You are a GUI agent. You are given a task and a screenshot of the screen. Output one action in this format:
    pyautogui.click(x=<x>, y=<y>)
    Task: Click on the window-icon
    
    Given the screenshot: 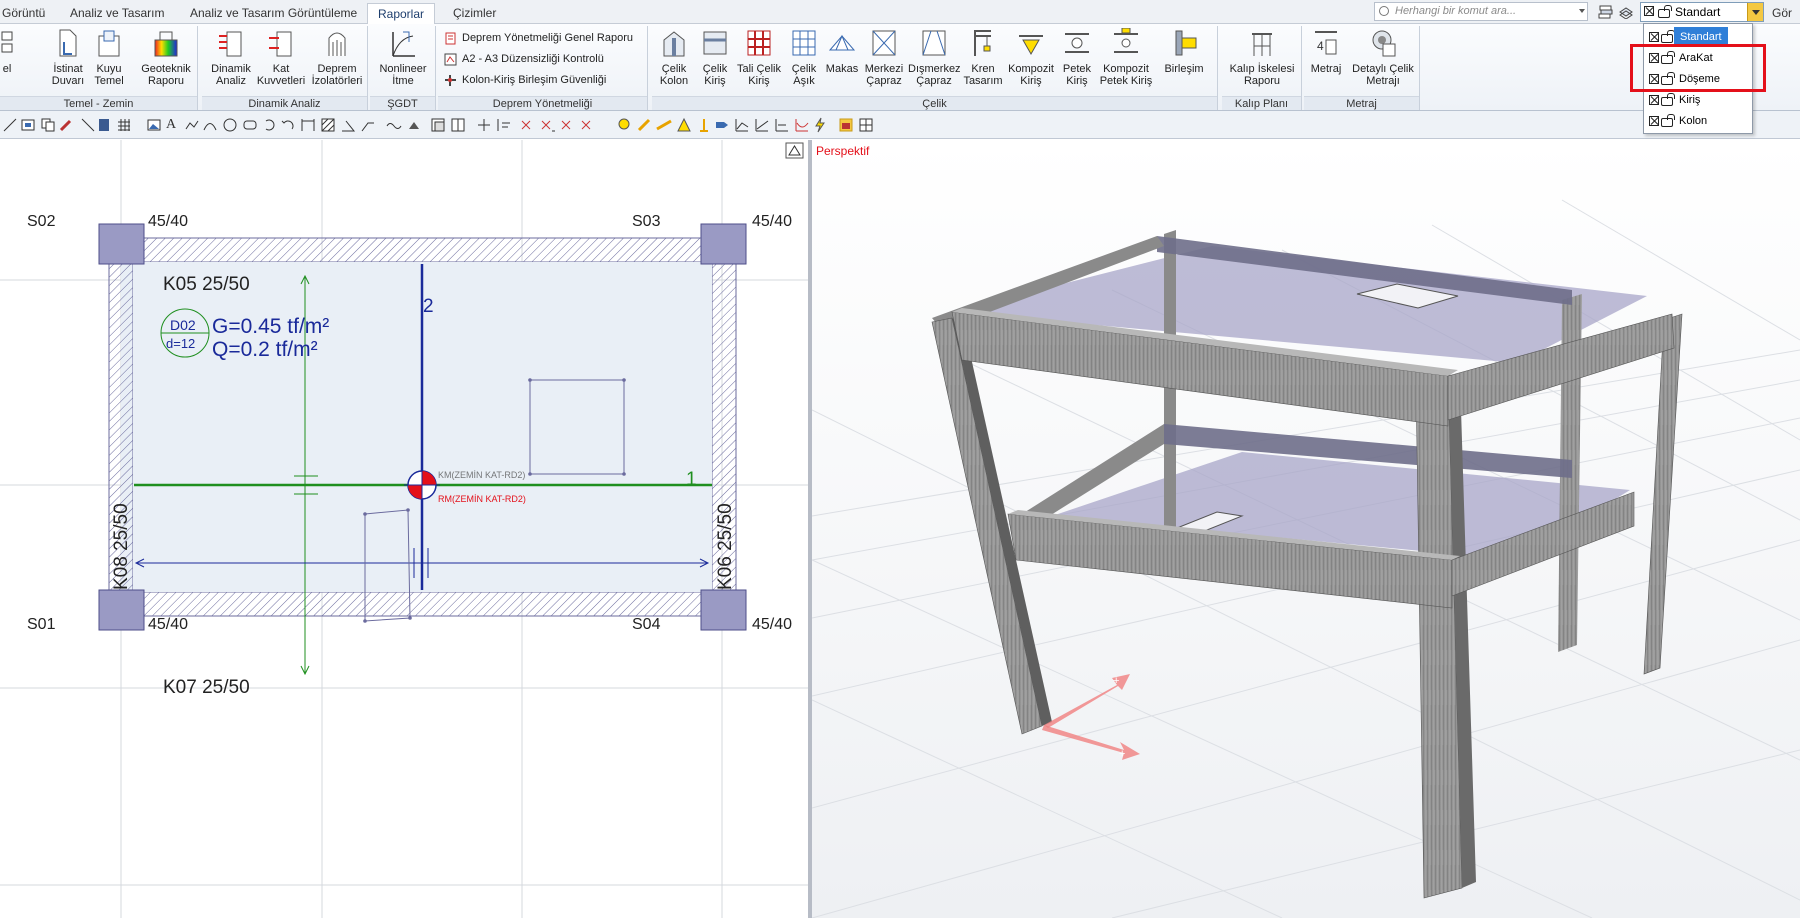 What is the action you would take?
    pyautogui.click(x=438, y=125)
    